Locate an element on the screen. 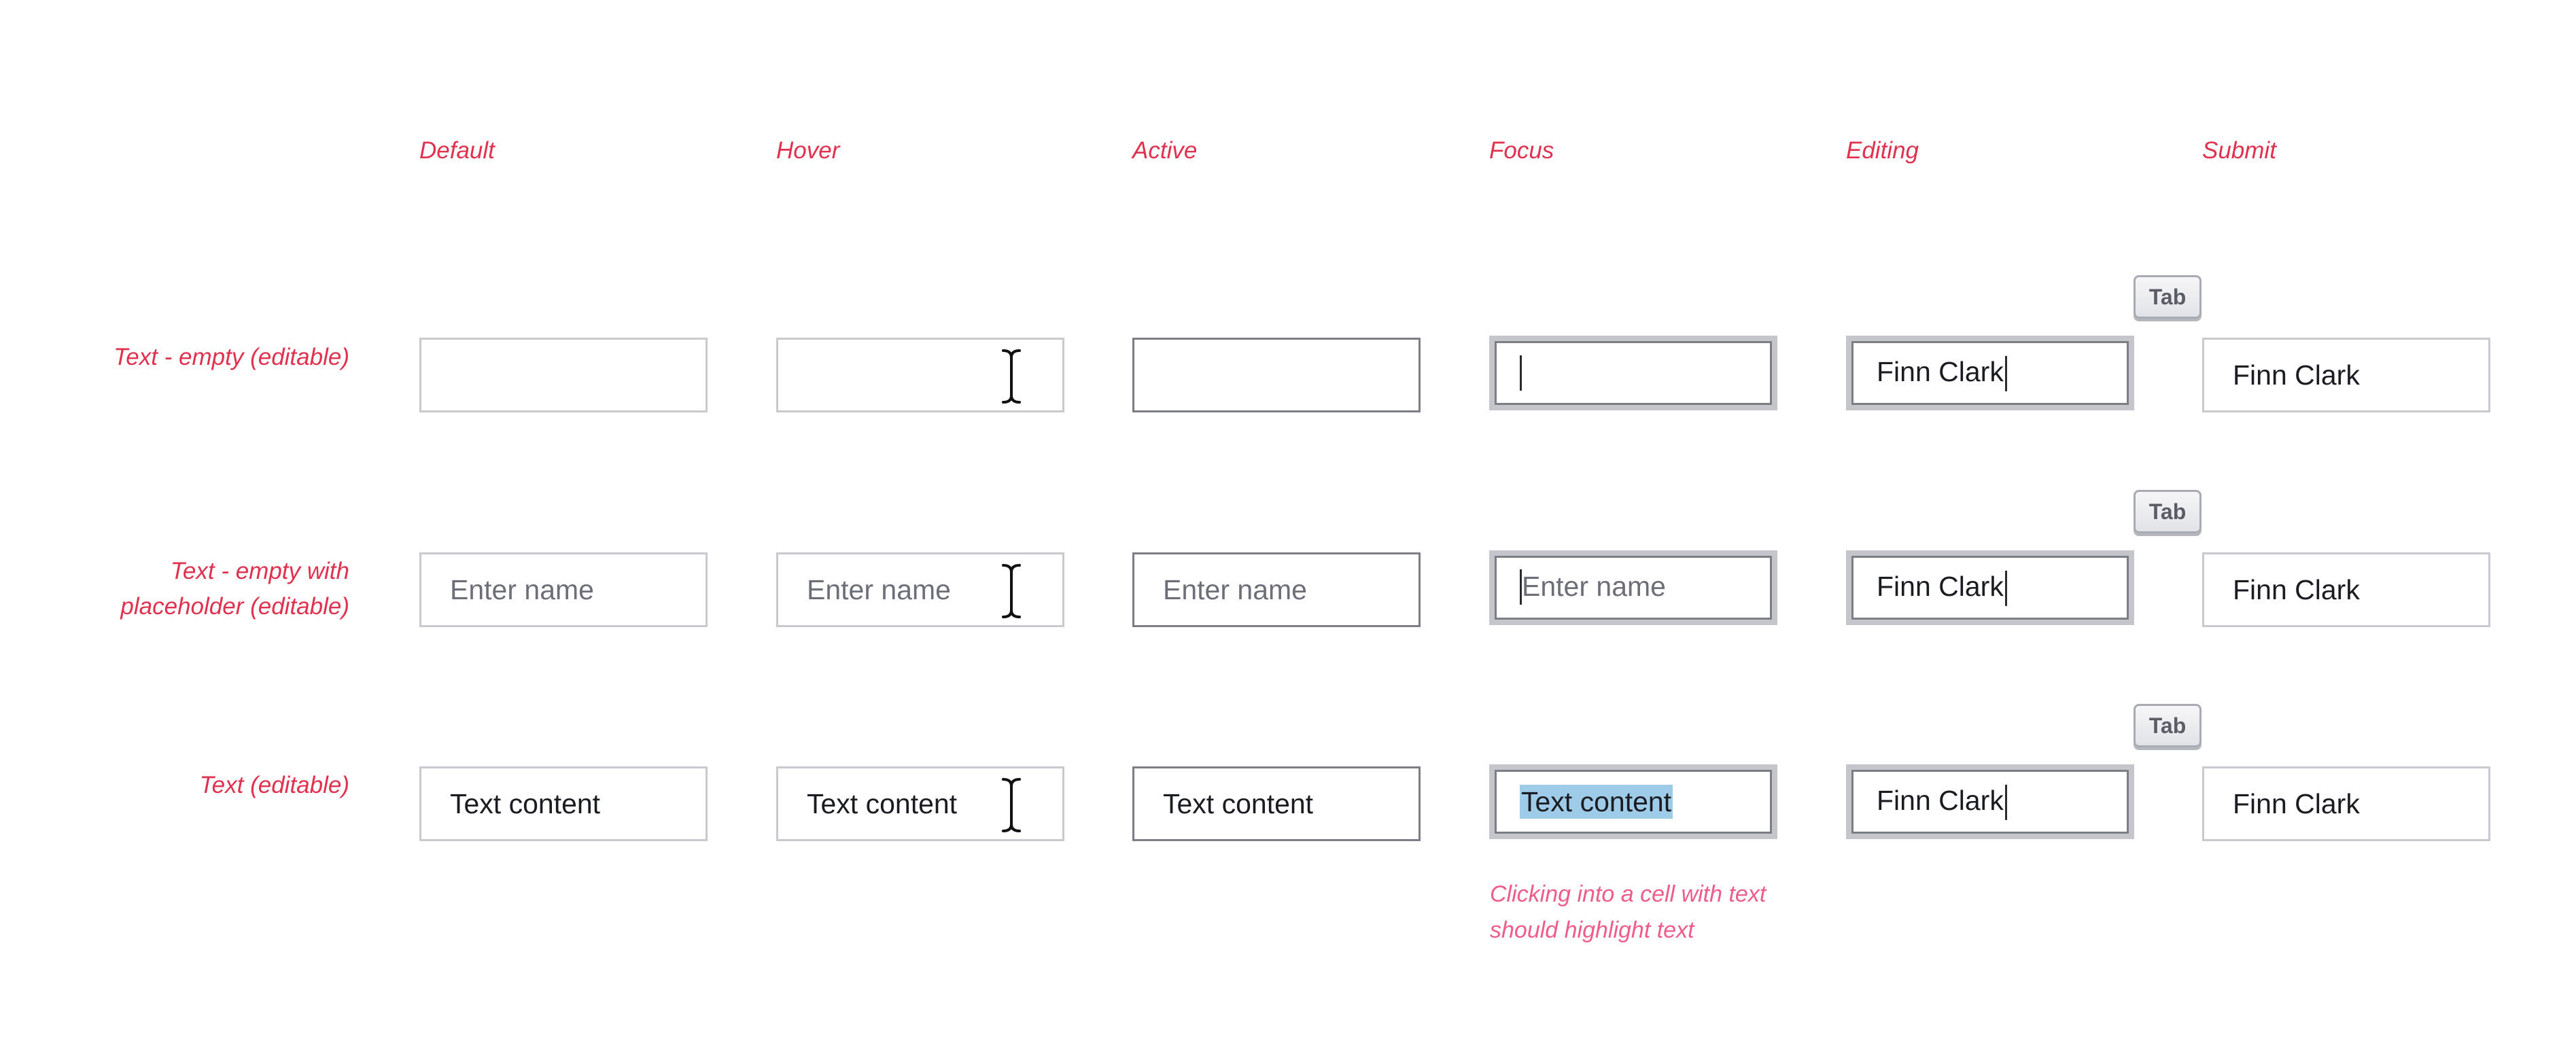 The image size is (2576, 1064). text-input-hover: Text content is located at coordinates (920, 803).